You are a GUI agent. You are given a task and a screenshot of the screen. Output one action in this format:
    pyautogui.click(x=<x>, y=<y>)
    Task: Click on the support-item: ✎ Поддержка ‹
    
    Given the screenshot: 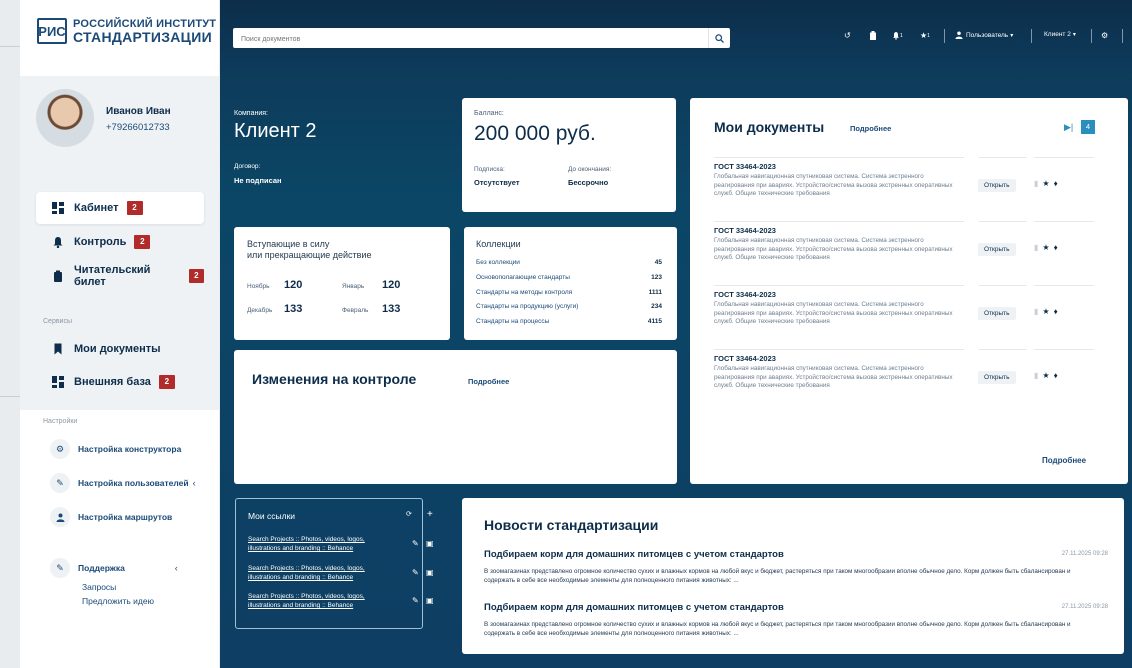 What is the action you would take?
    pyautogui.click(x=114, y=568)
    